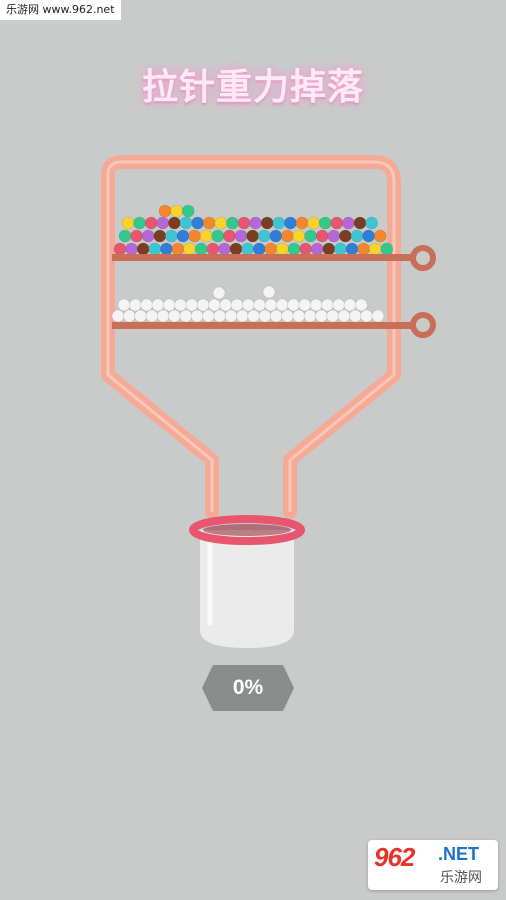 The image size is (506, 900). I want to click on progress-label: 0%, so click(248, 687).